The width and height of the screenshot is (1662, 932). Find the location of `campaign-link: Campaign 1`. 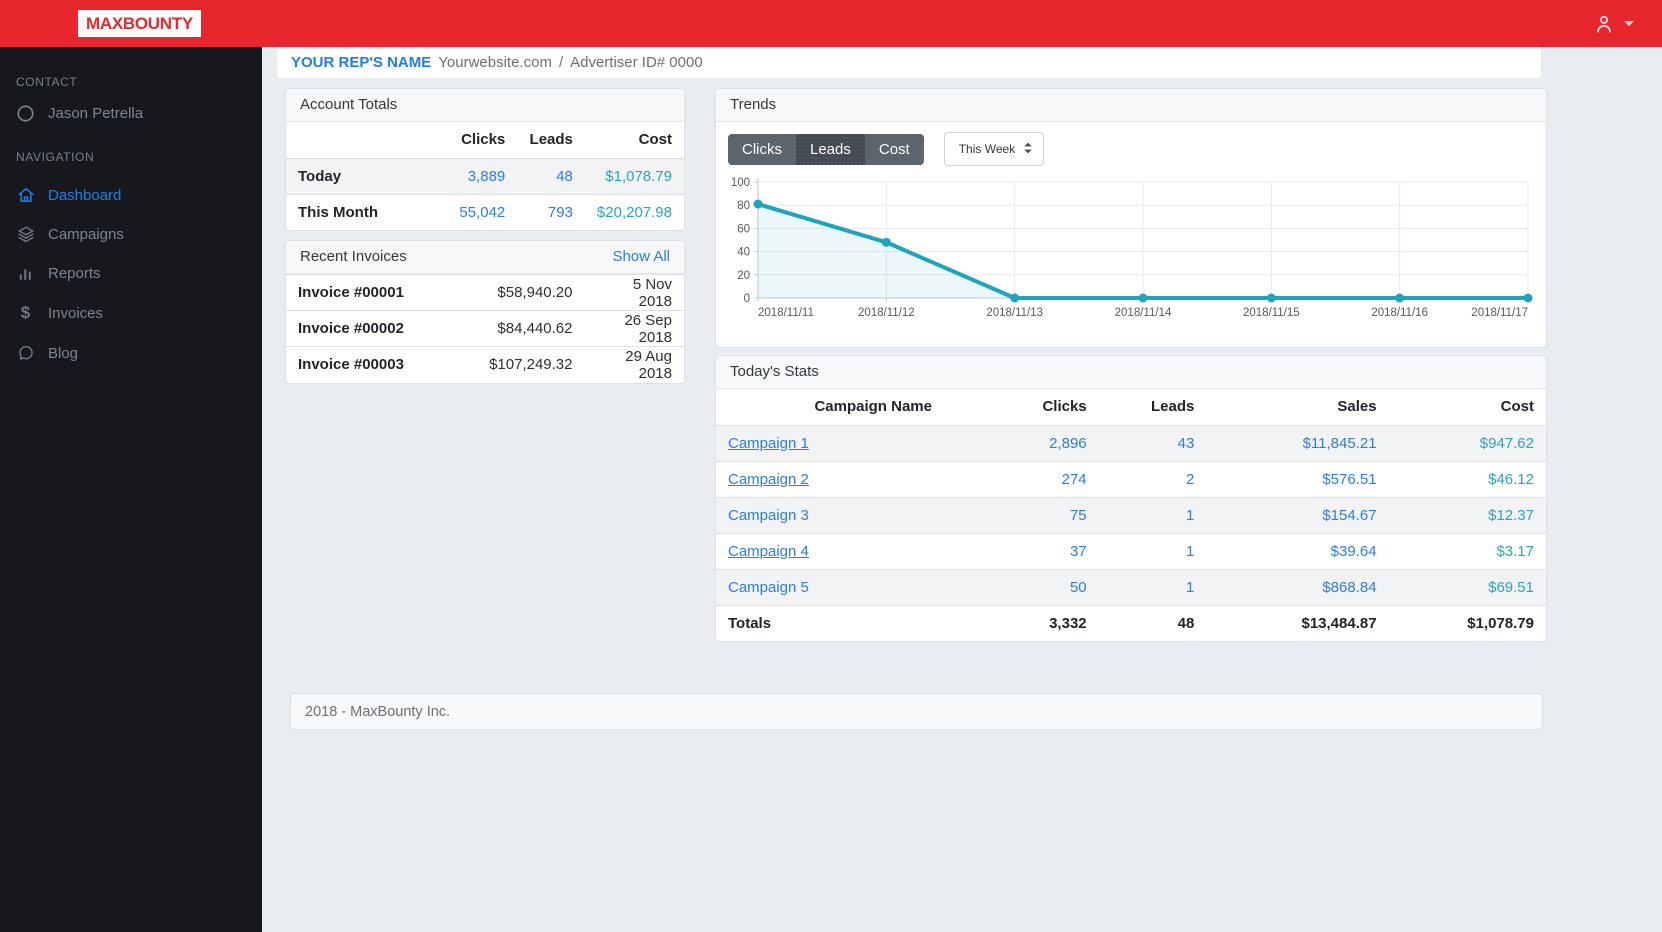

campaign-link: Campaign 1 is located at coordinates (768, 443).